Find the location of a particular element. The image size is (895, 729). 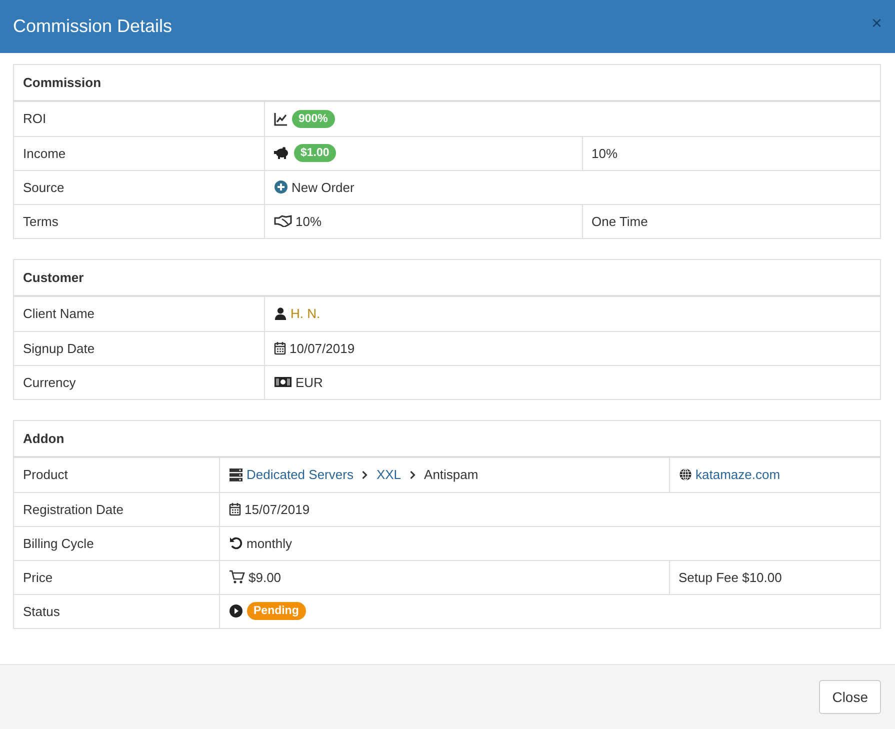

globe-icon is located at coordinates (685, 475).